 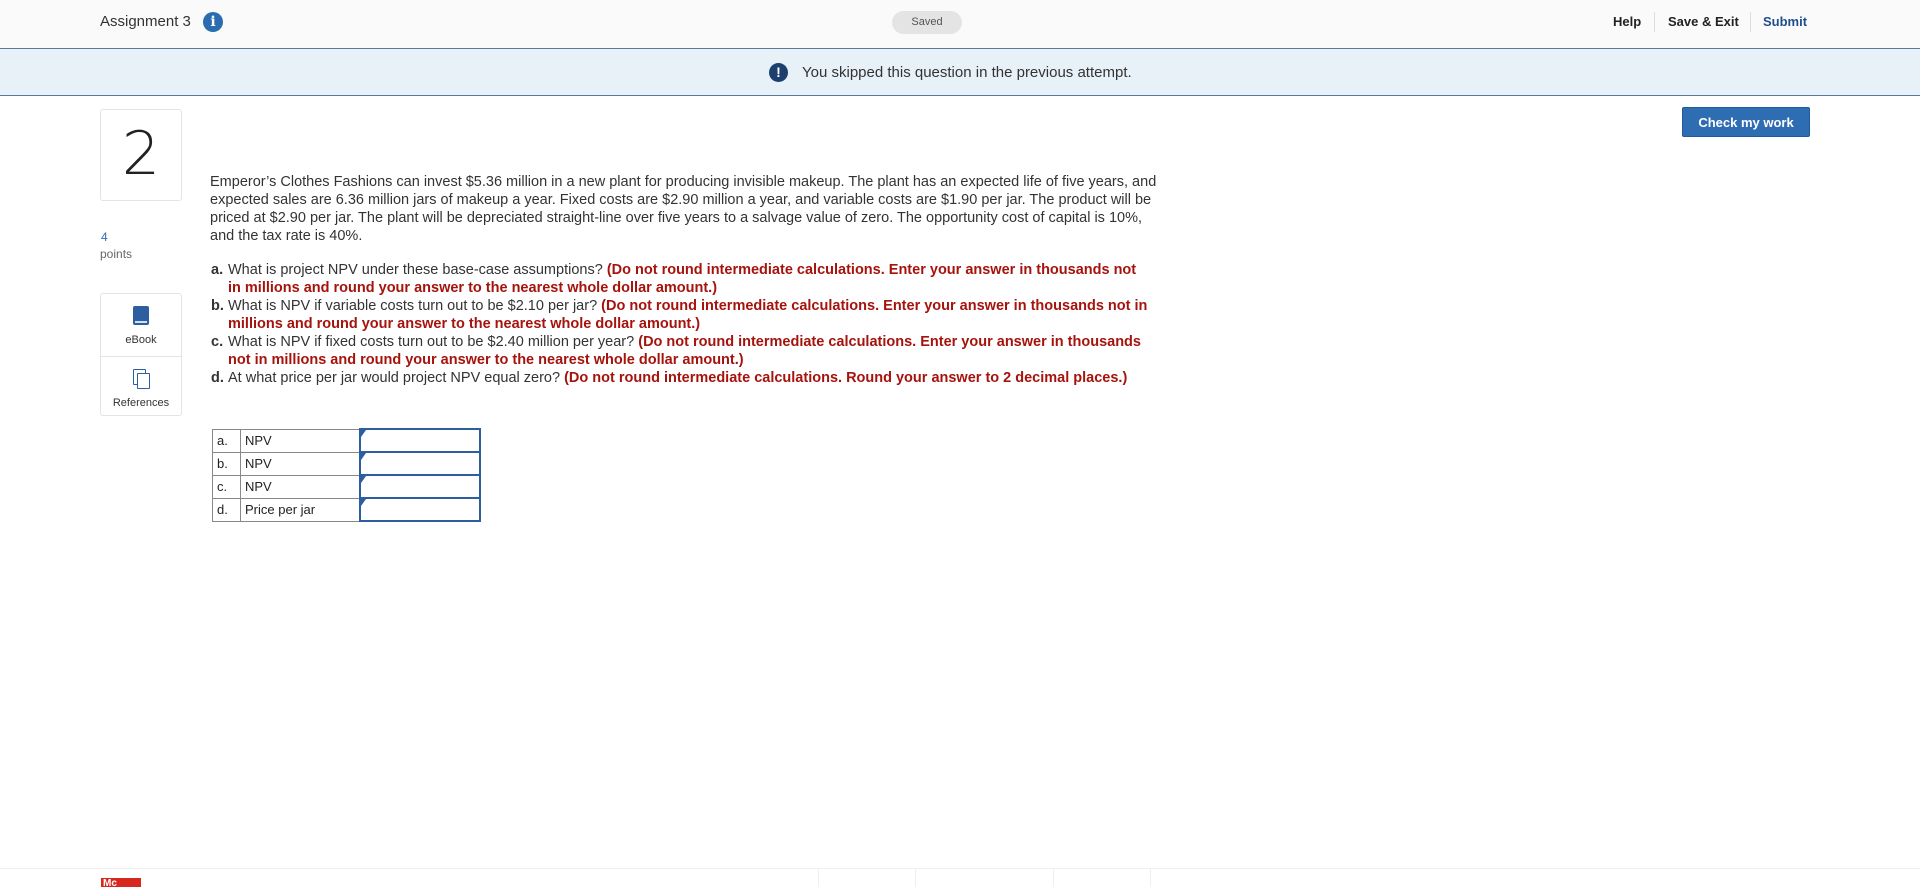 I want to click on alert-icon: !, so click(x=778, y=72).